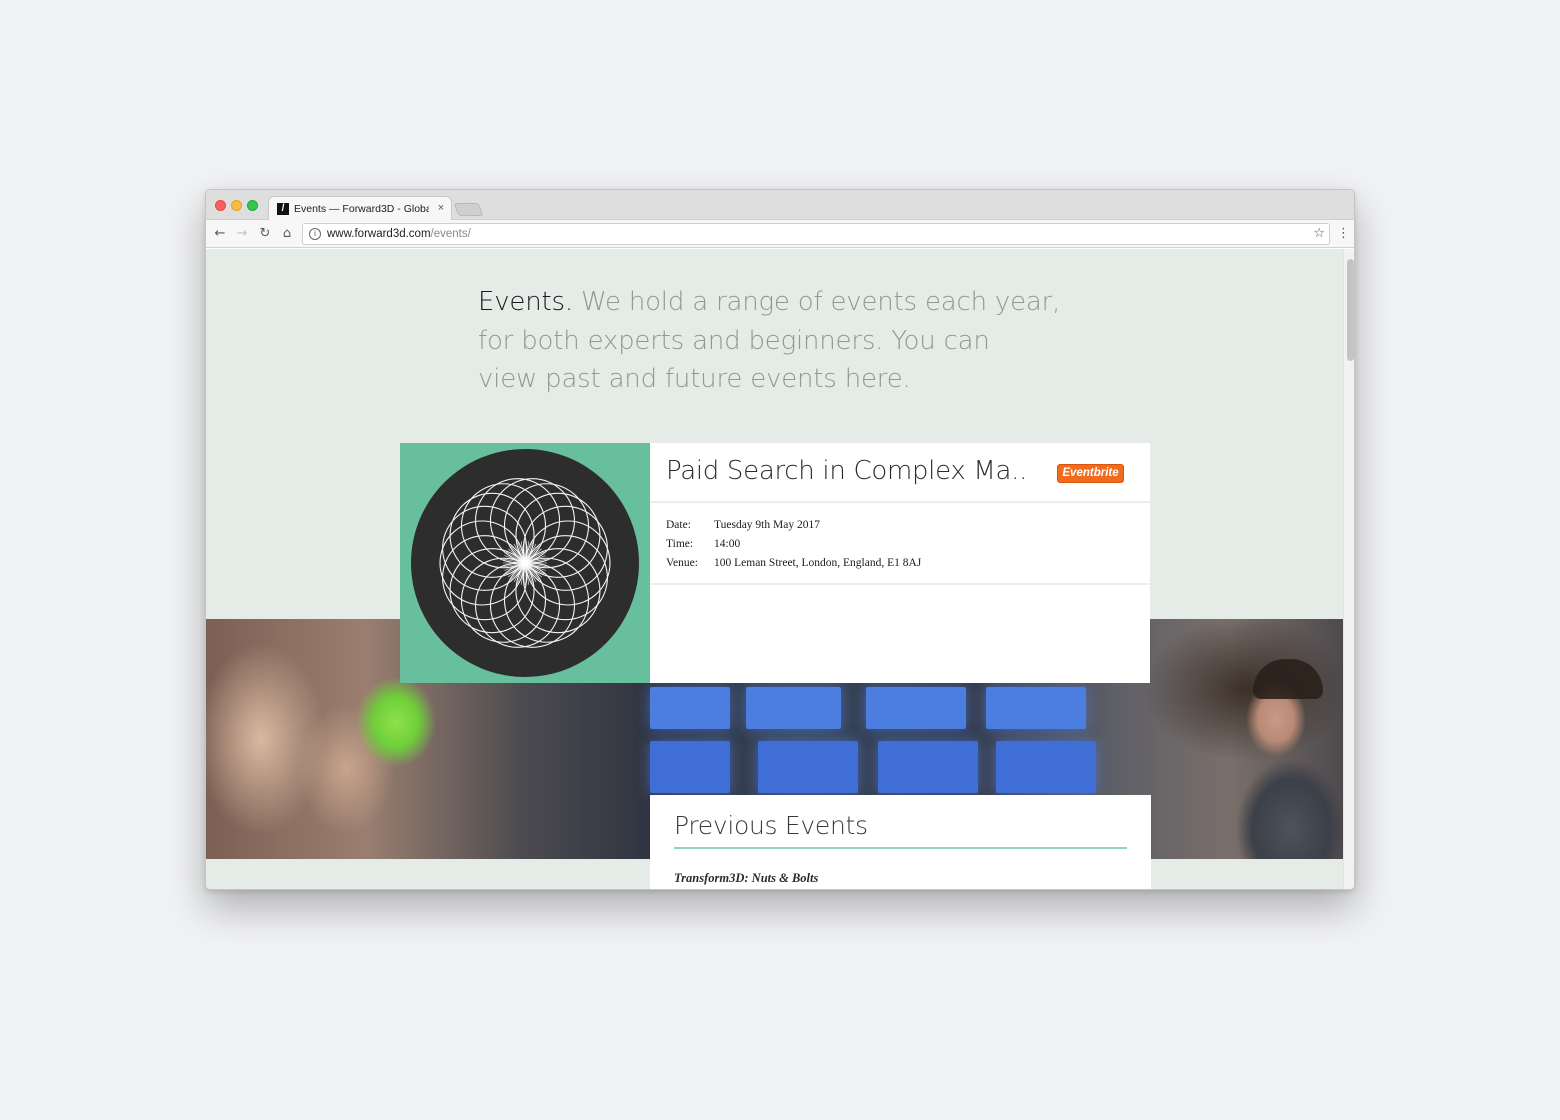 This screenshot has height=1120, width=1560. I want to click on url-path: /events/, so click(450, 234).